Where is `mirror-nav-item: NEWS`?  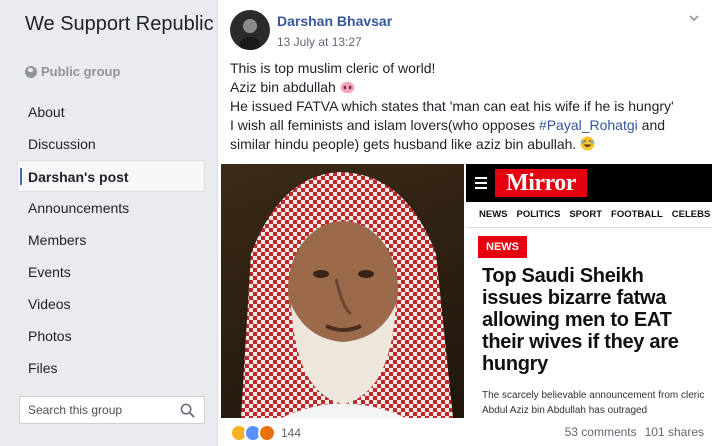 mirror-nav-item: NEWS is located at coordinates (493, 214).